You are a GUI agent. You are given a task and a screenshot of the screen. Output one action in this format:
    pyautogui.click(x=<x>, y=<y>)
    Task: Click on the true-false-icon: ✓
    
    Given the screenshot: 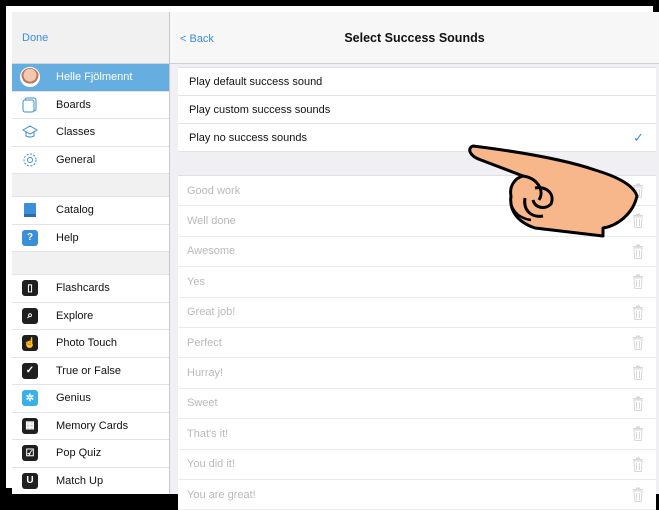 What is the action you would take?
    pyautogui.click(x=30, y=371)
    